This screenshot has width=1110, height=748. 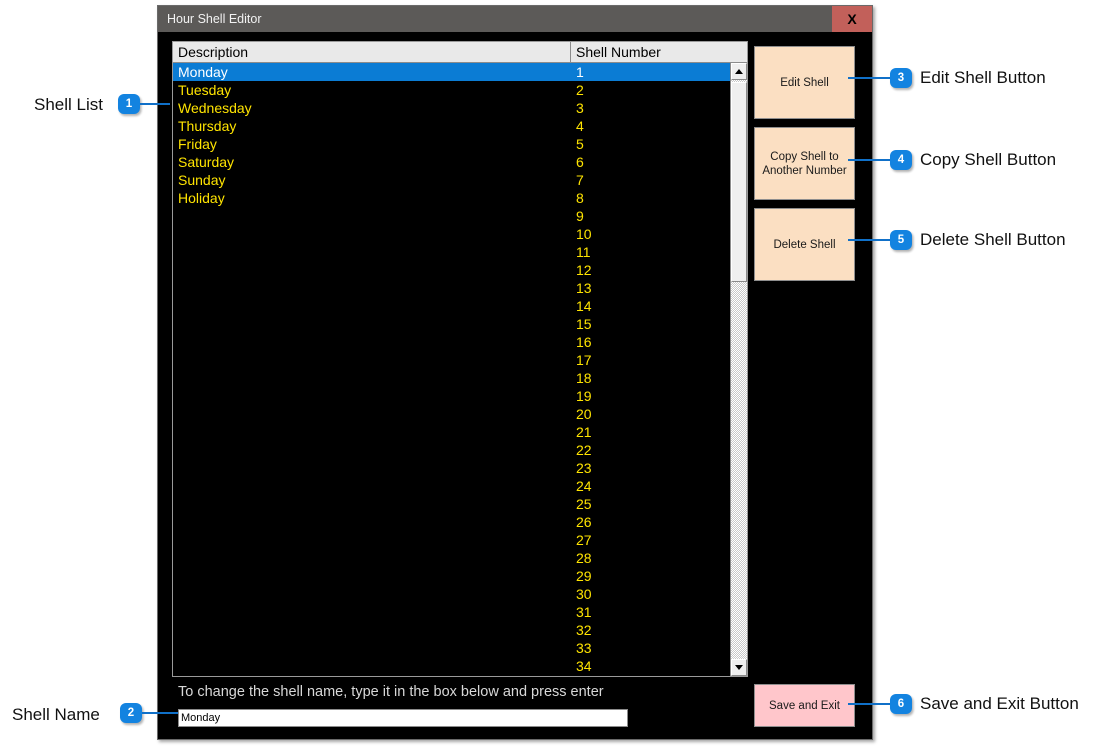 I want to click on cell-shell-number: 16, so click(x=584, y=342).